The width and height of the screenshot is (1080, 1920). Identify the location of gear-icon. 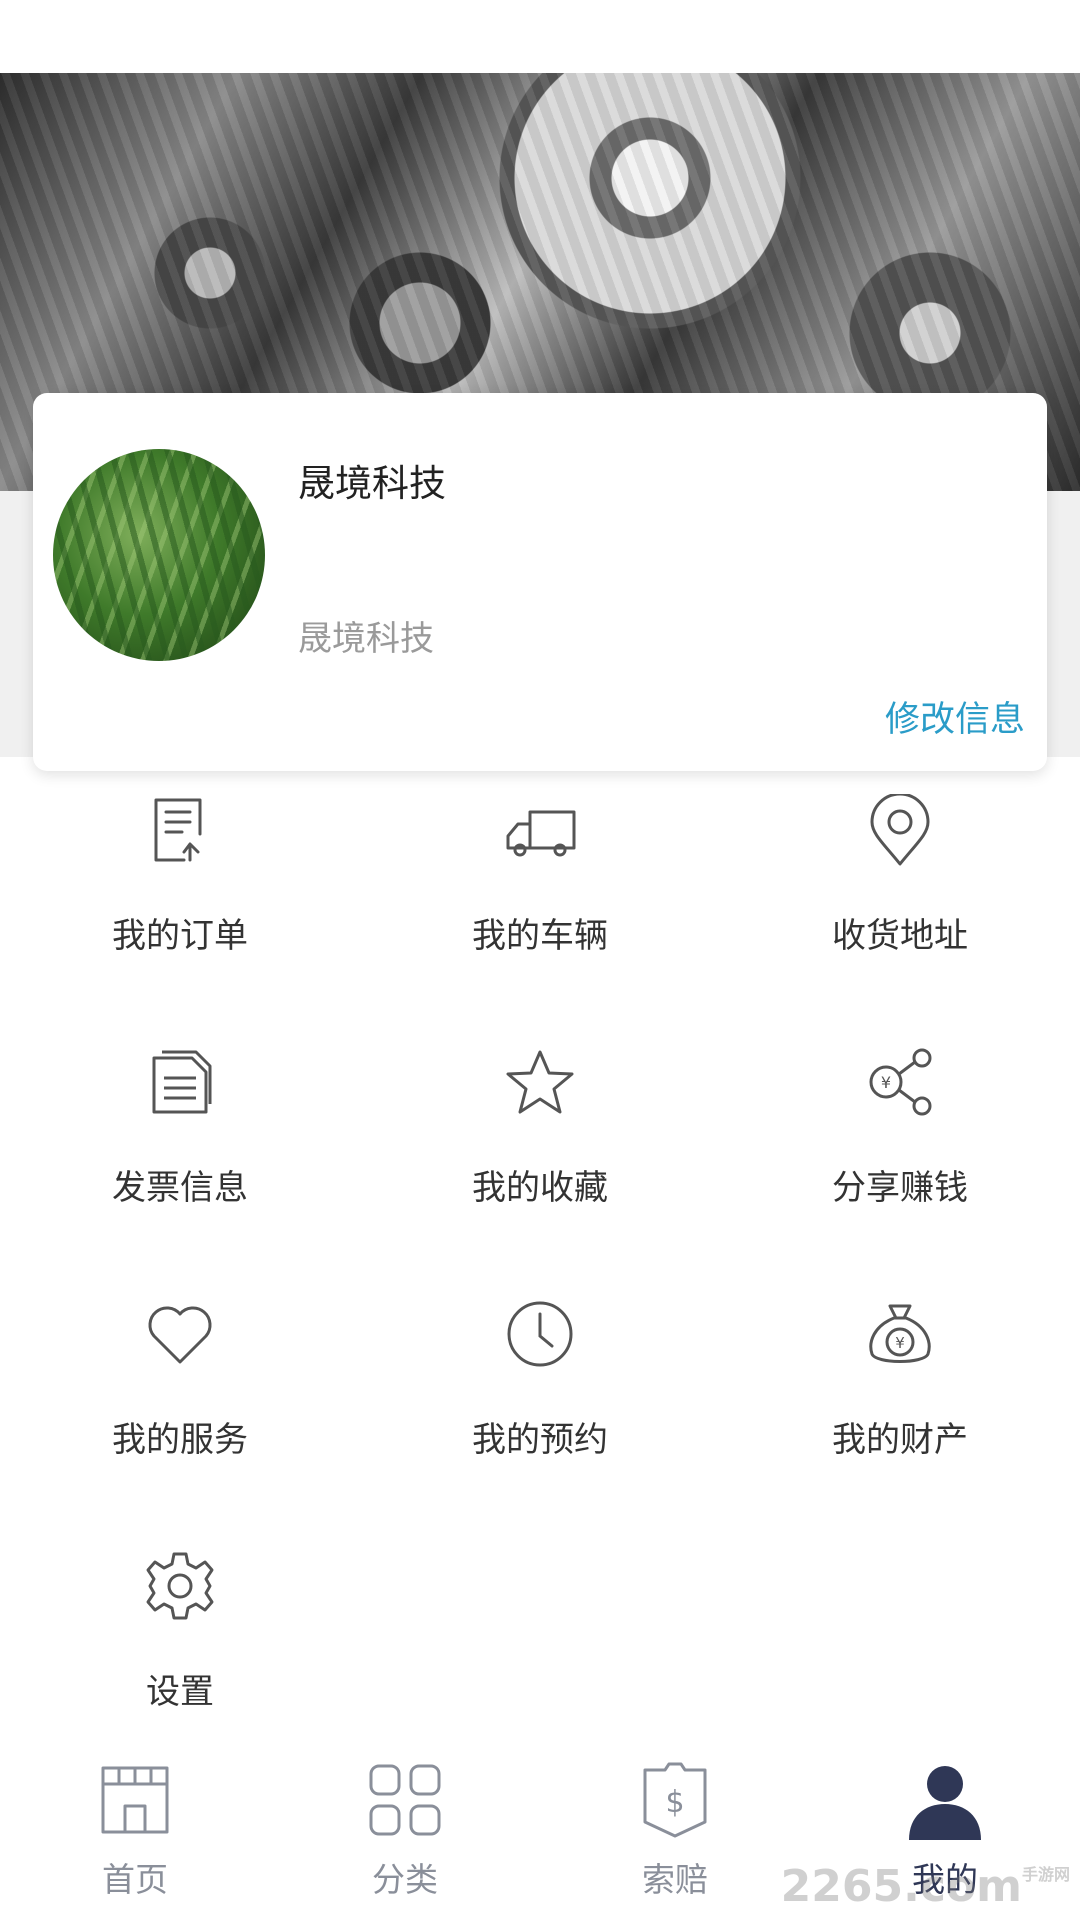
(180, 1586).